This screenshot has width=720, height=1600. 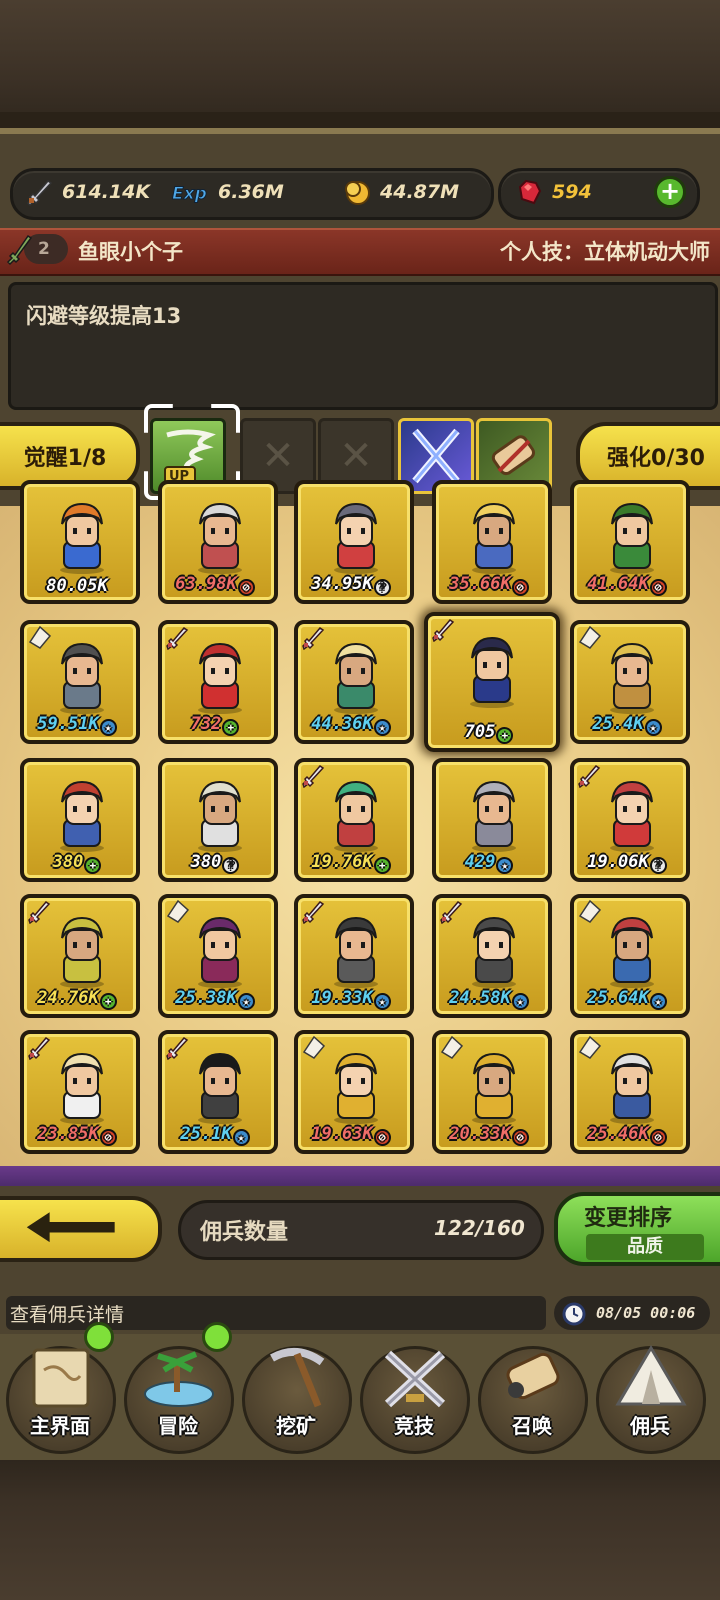 What do you see at coordinates (296, 1426) in the screenshot?
I see `nav-label: 挖矿` at bounding box center [296, 1426].